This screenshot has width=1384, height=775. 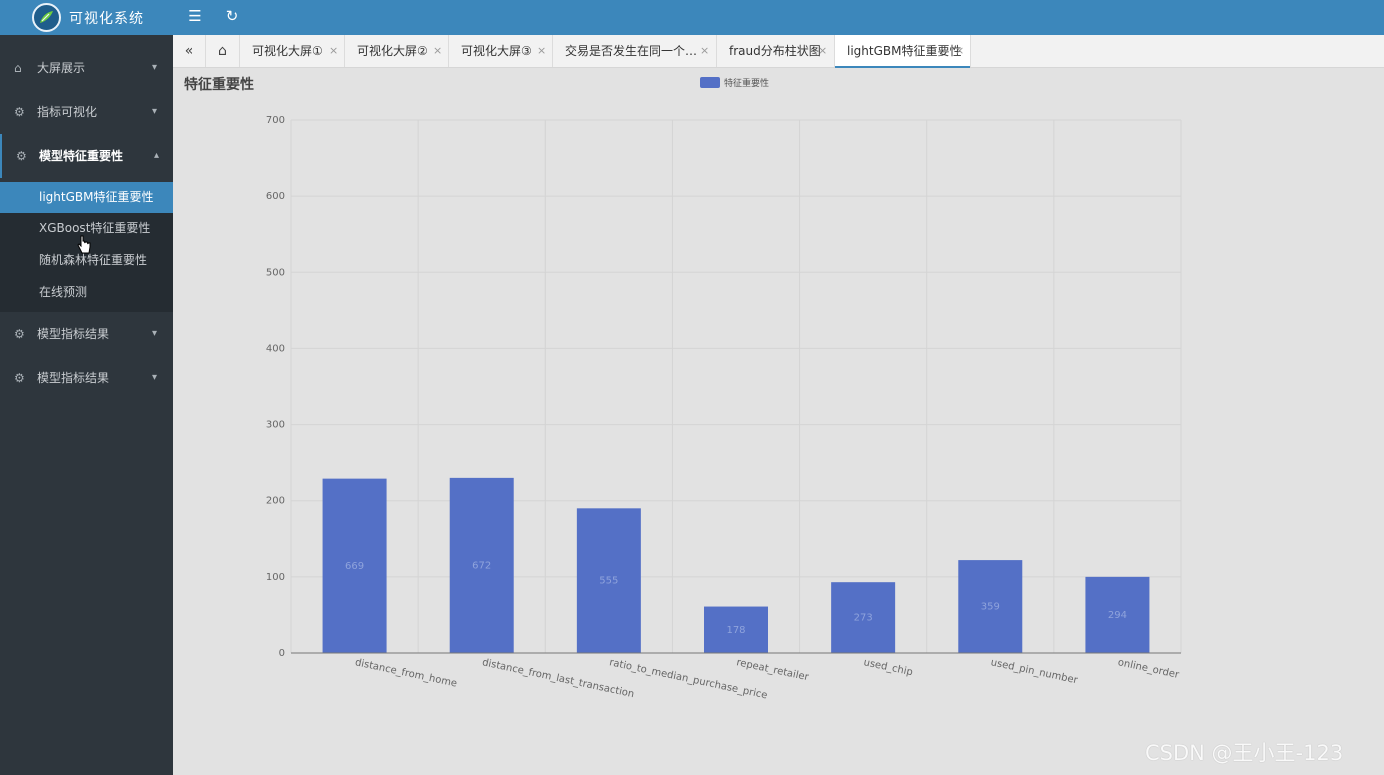 I want to click on bar-value-label: 359, so click(x=990, y=607).